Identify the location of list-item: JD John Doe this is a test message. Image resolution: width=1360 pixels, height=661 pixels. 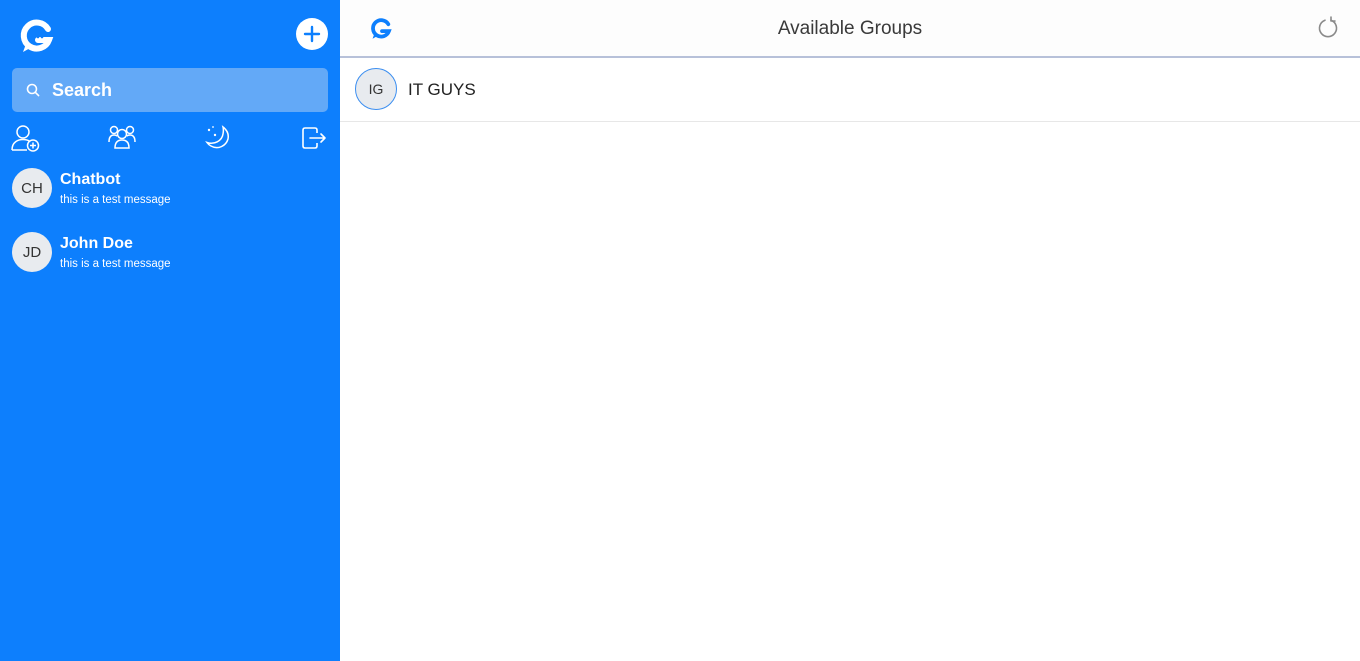
(170, 260).